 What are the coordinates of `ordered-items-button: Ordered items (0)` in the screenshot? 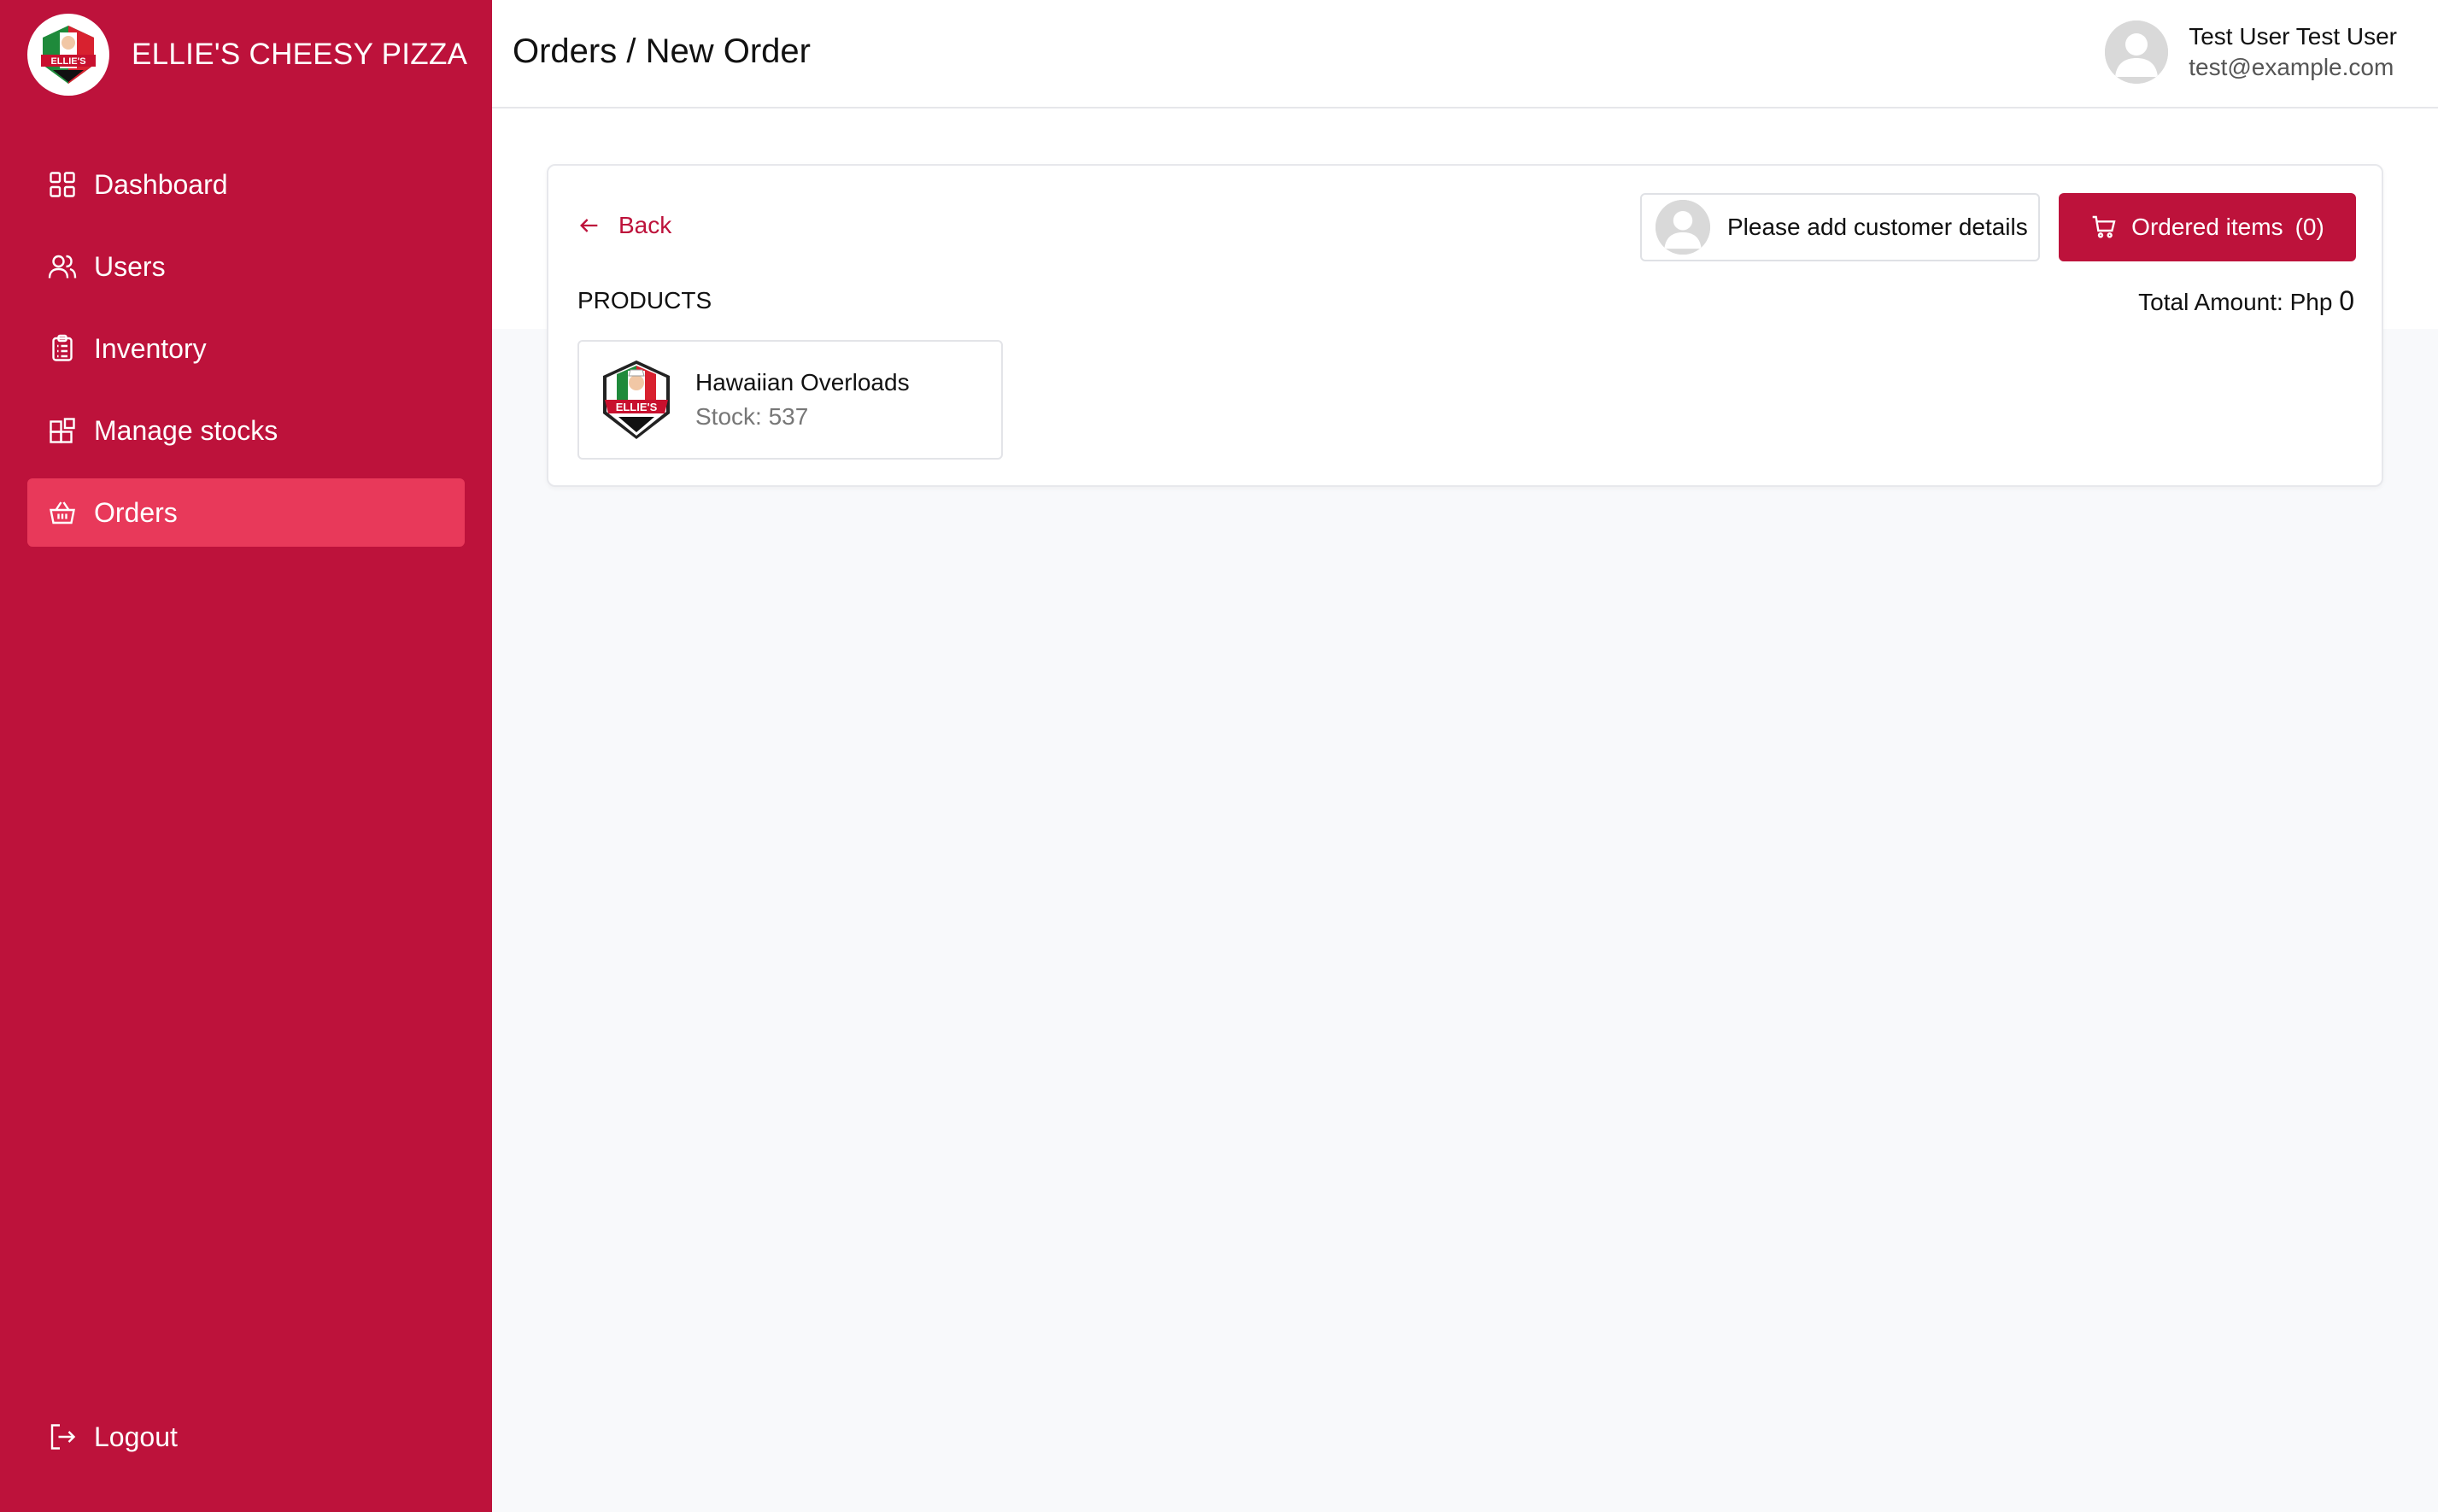 It's located at (2207, 227).